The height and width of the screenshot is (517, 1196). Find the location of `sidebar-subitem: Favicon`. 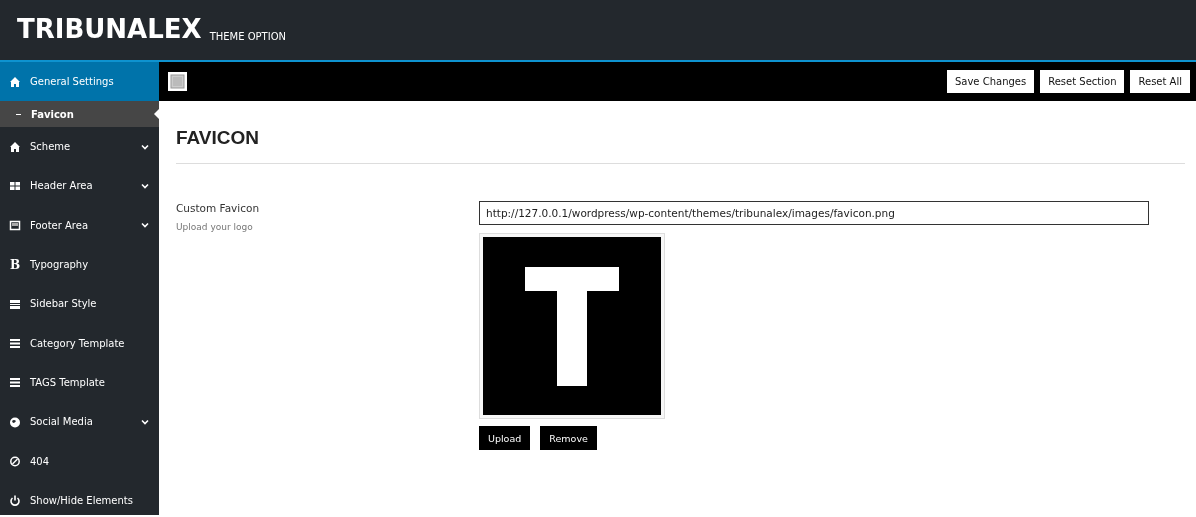

sidebar-subitem: Favicon is located at coordinates (79, 114).